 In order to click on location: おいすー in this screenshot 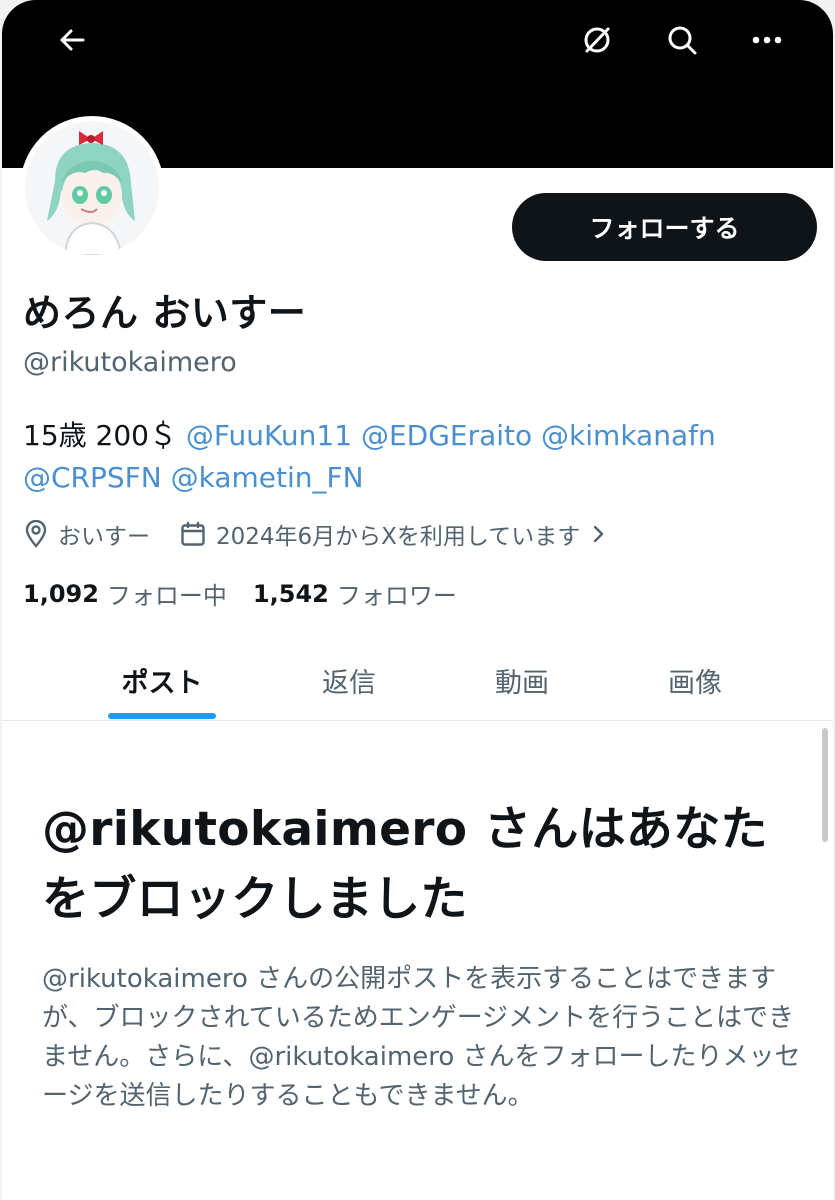, I will do `click(87, 534)`.